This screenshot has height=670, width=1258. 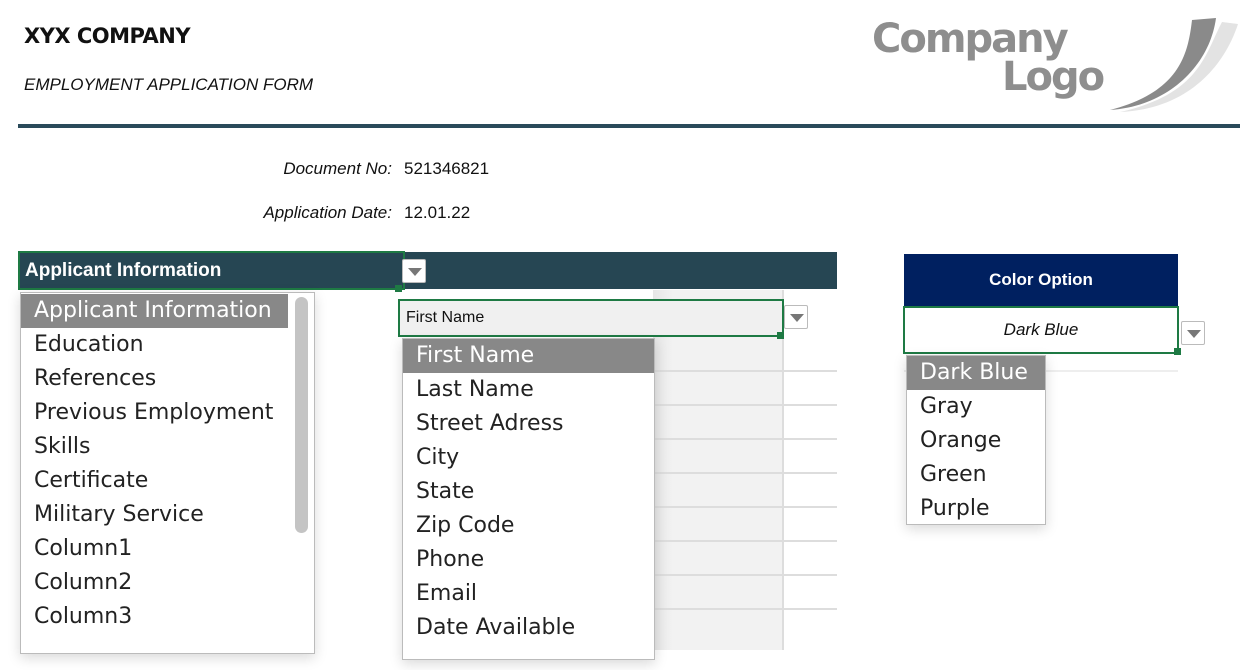 I want to click on section-option: Column1, so click(x=154, y=549).